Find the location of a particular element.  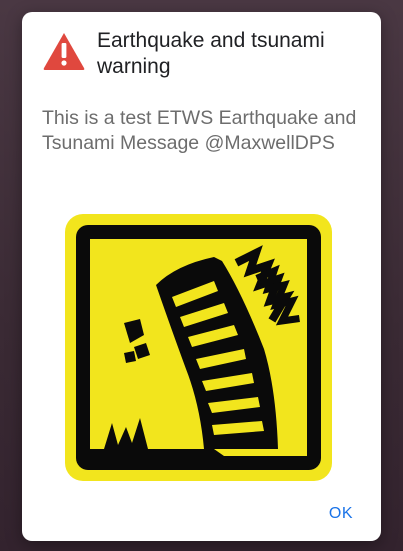

dialog-title: Earthquake and tsunami warning is located at coordinates (211, 53).